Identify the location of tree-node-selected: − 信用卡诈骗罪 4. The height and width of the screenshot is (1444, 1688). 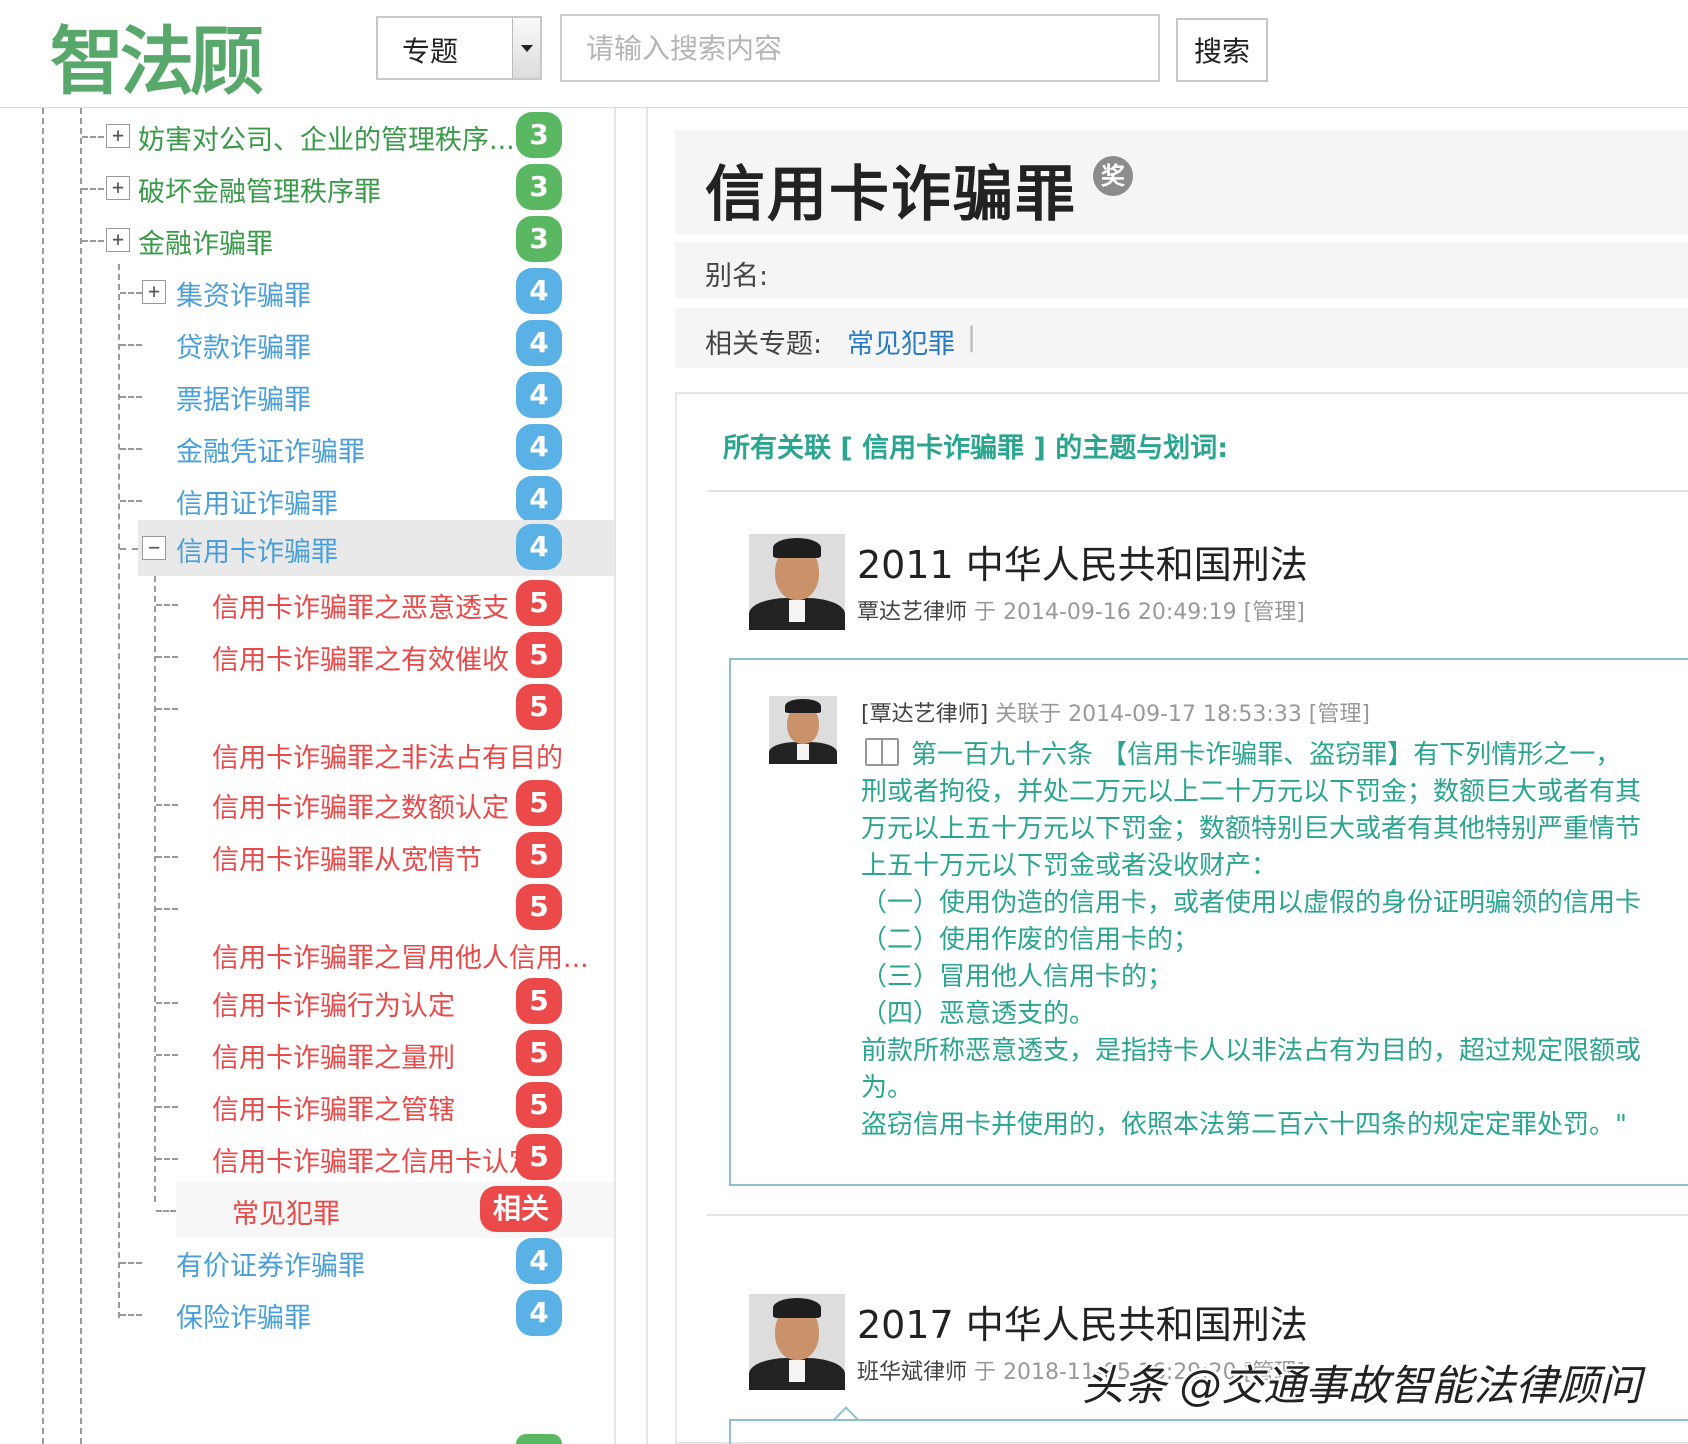
(376, 548).